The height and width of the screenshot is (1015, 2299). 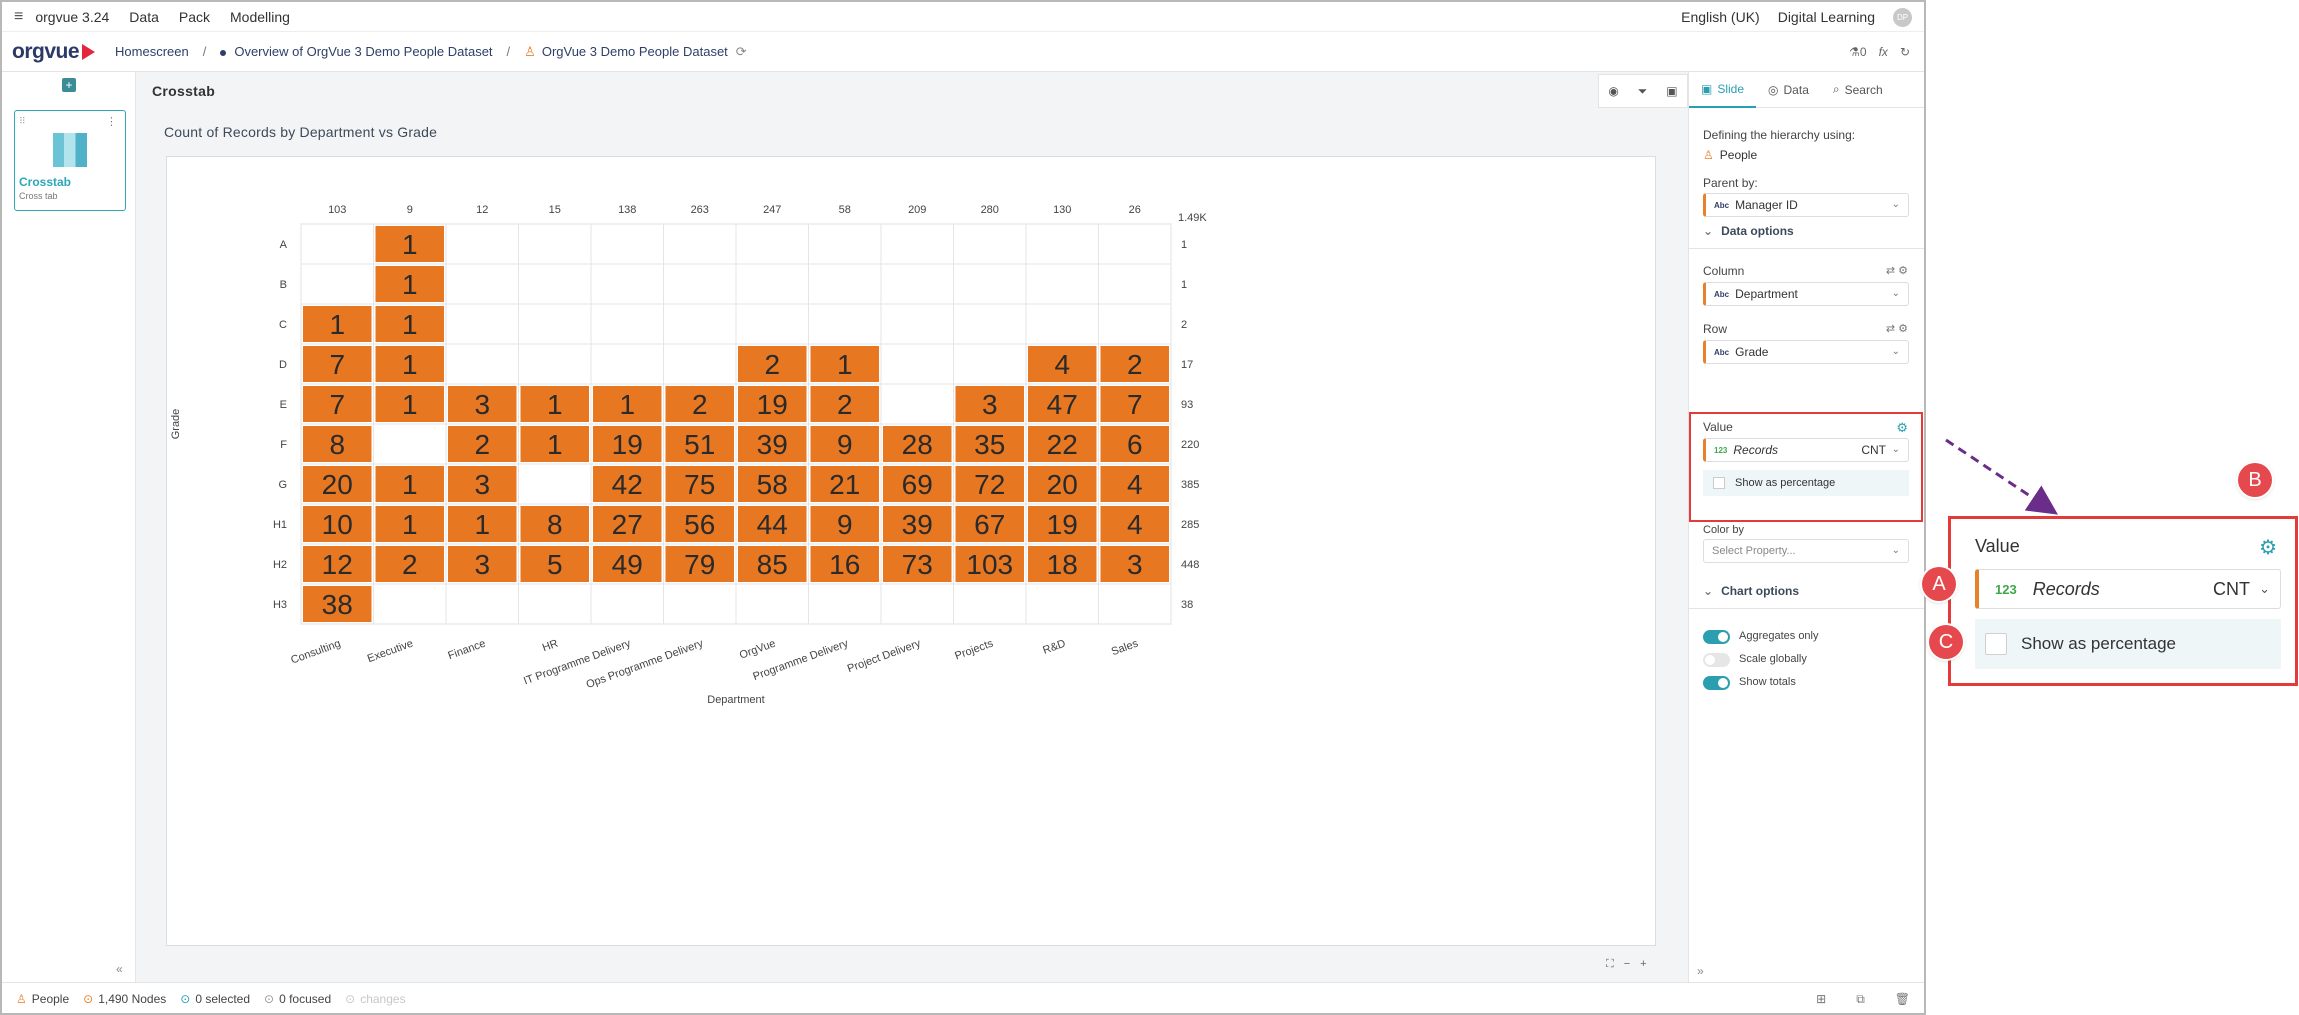 I want to click on parent-by-select: Abc Manager ID ⌄, so click(x=1806, y=205).